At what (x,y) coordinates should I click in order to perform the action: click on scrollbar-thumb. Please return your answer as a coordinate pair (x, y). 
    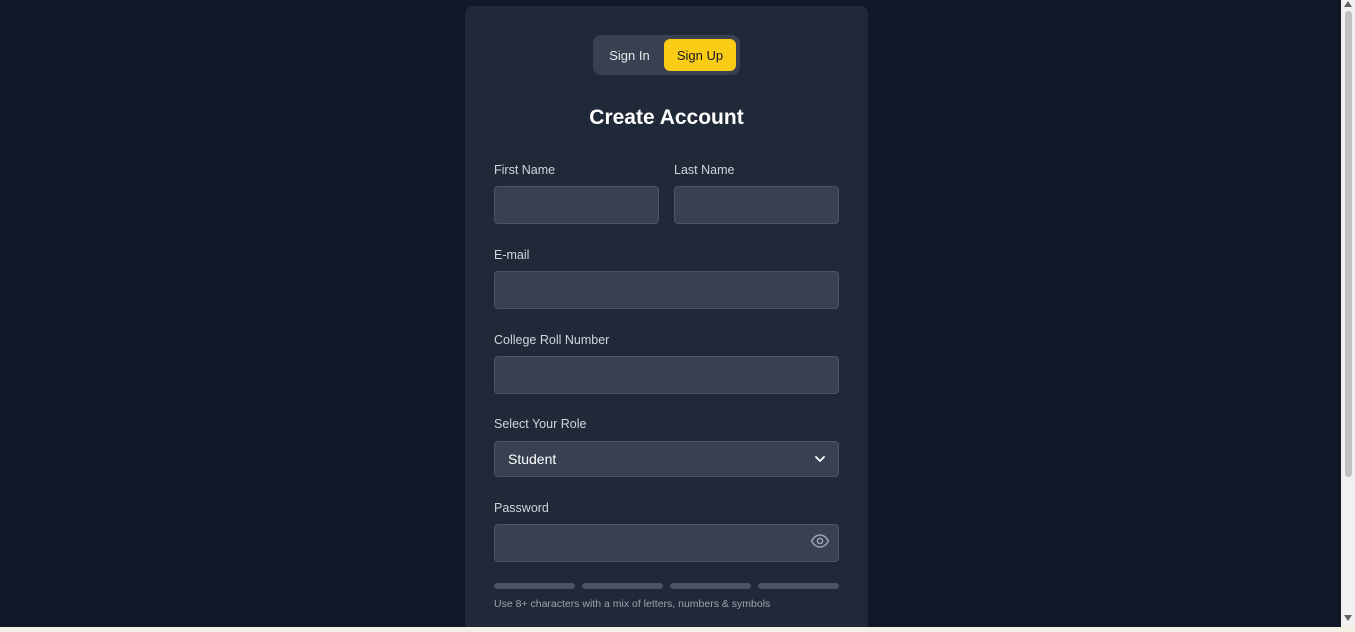
    Looking at the image, I should click on (1348, 244).